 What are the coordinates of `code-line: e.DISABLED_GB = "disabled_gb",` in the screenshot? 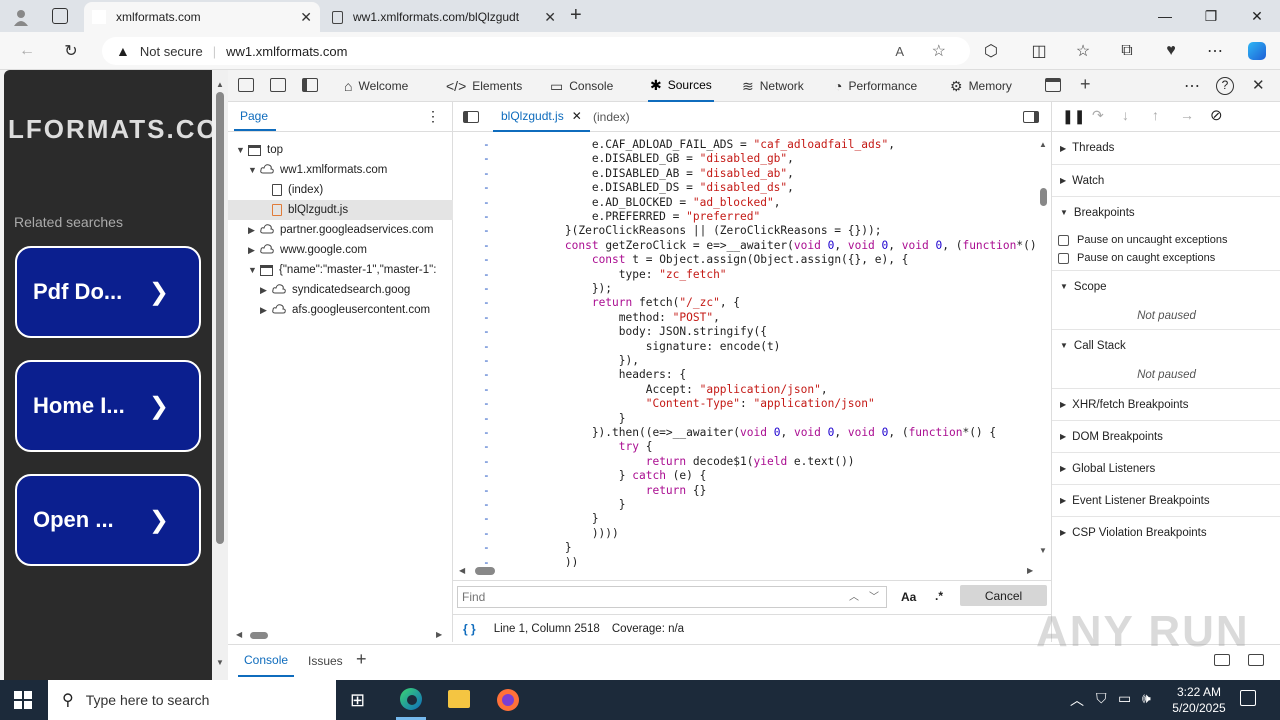 It's located at (652, 159).